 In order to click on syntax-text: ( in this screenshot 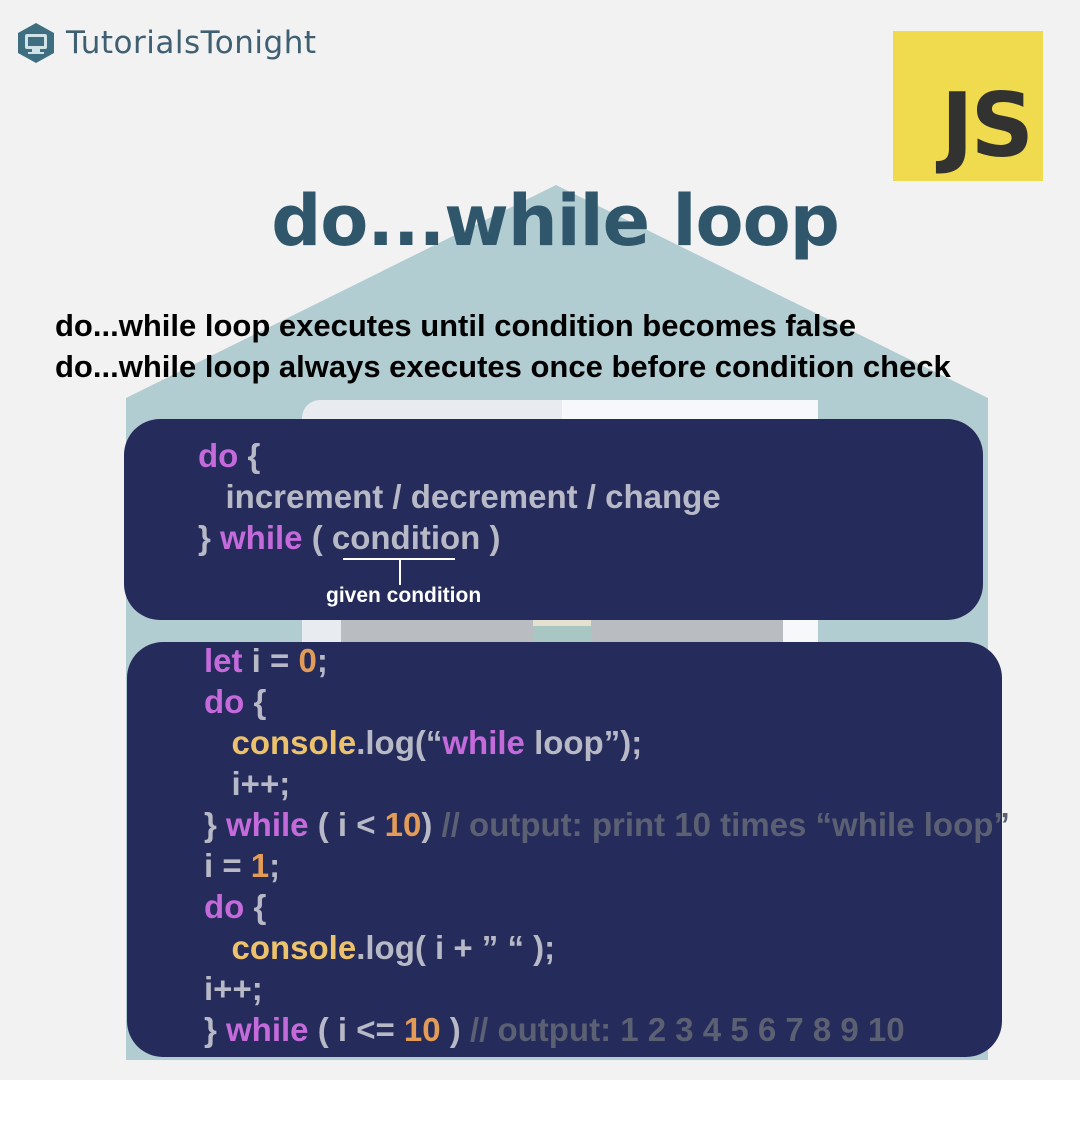, I will do `click(317, 537)`.